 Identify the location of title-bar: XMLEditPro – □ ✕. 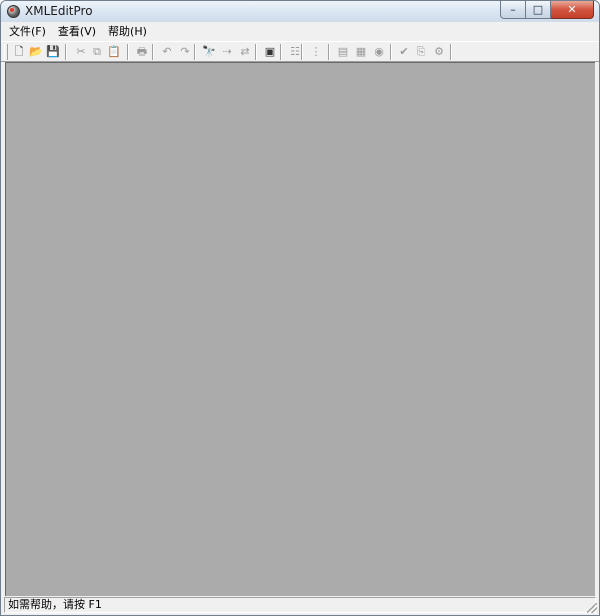
(300, 11).